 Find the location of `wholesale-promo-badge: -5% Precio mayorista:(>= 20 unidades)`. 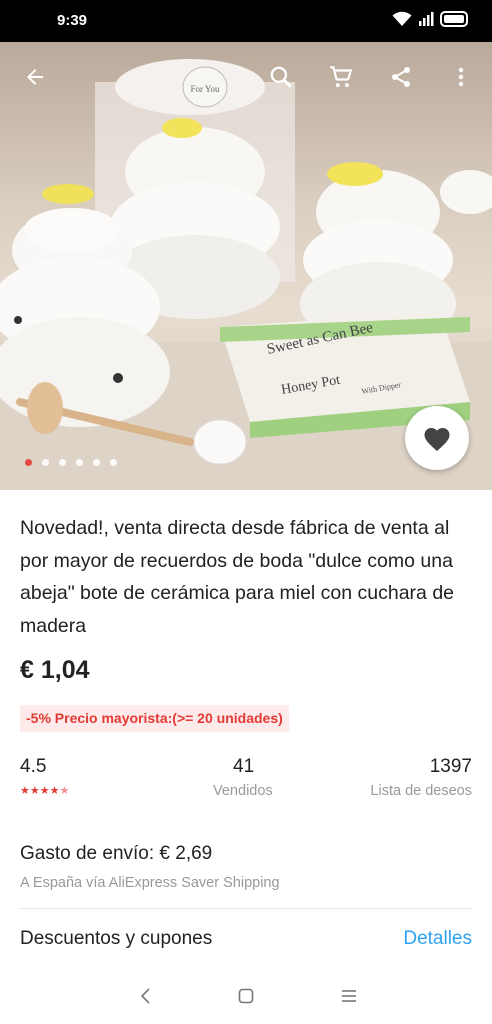

wholesale-promo-badge: -5% Precio mayorista:(>= 20 unidades) is located at coordinates (154, 718).